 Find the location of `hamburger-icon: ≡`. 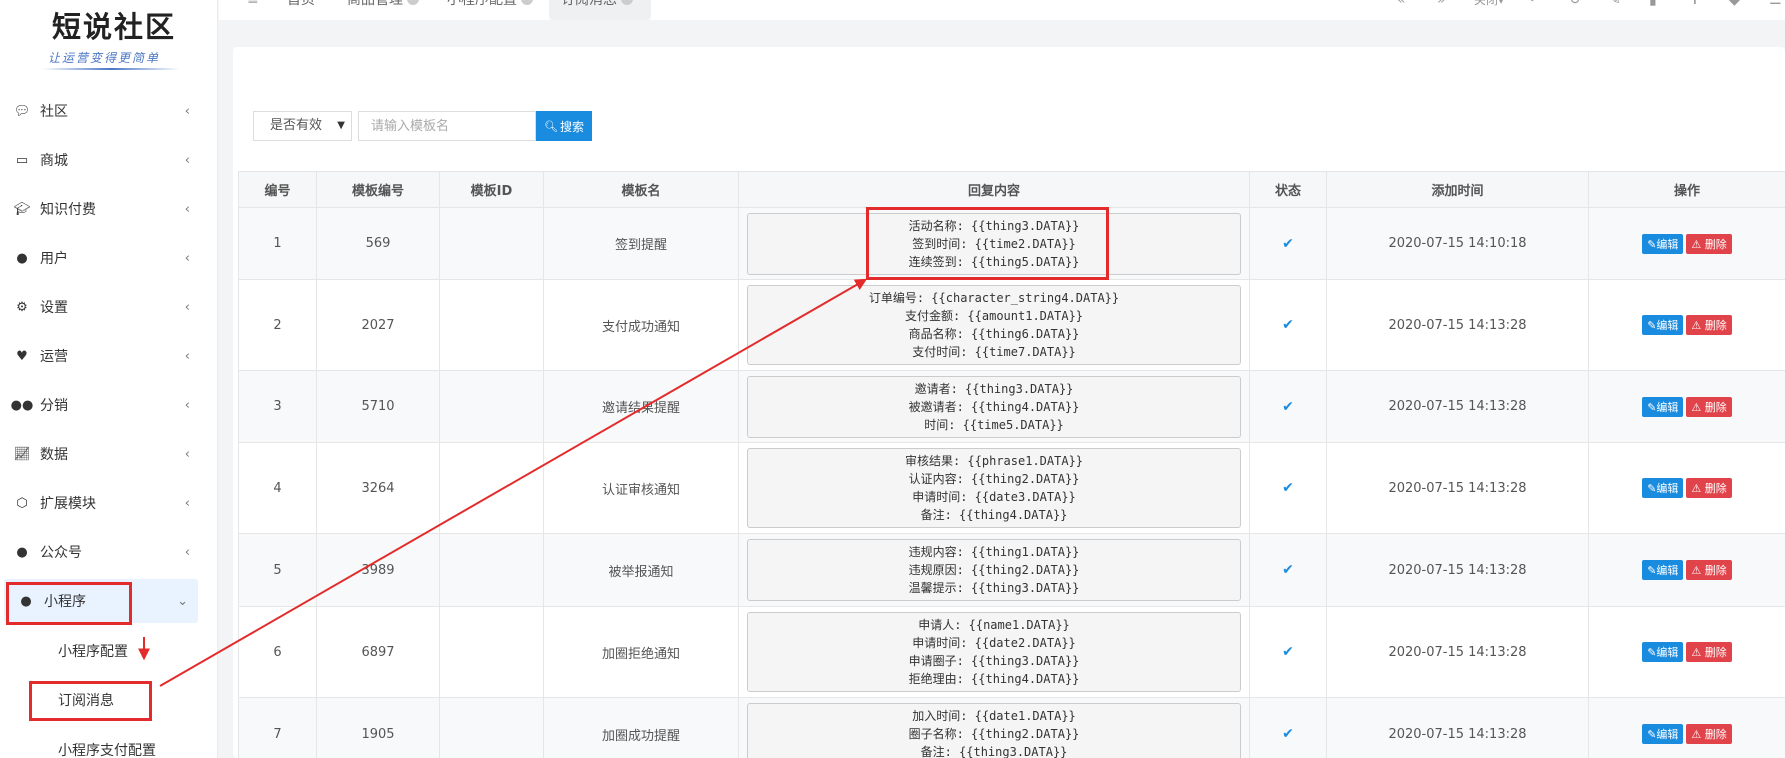

hamburger-icon: ≡ is located at coordinates (253, 4).